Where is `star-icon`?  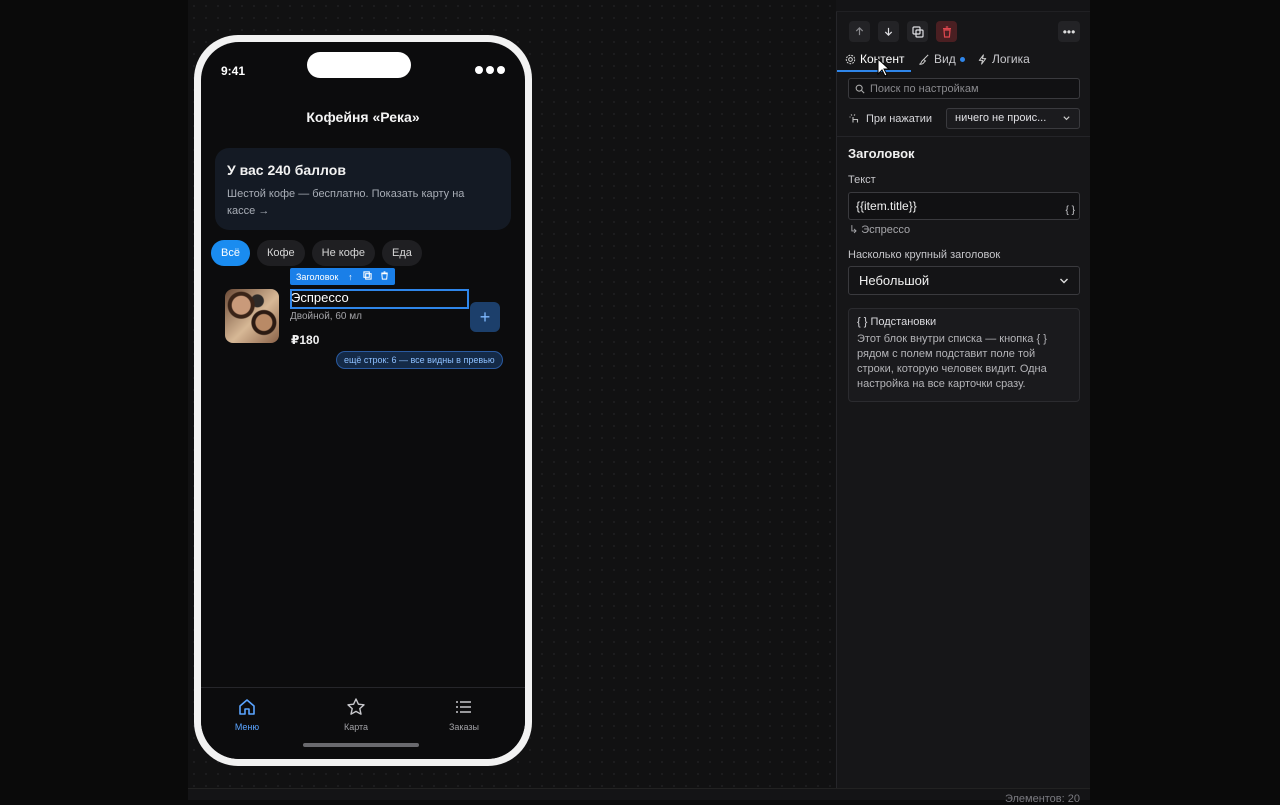 star-icon is located at coordinates (356, 707).